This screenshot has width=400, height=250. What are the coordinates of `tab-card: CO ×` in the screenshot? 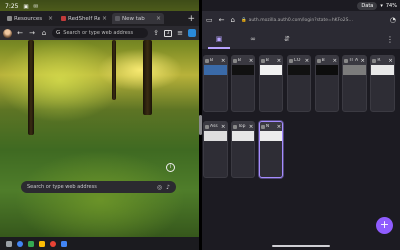 It's located at (299, 83).